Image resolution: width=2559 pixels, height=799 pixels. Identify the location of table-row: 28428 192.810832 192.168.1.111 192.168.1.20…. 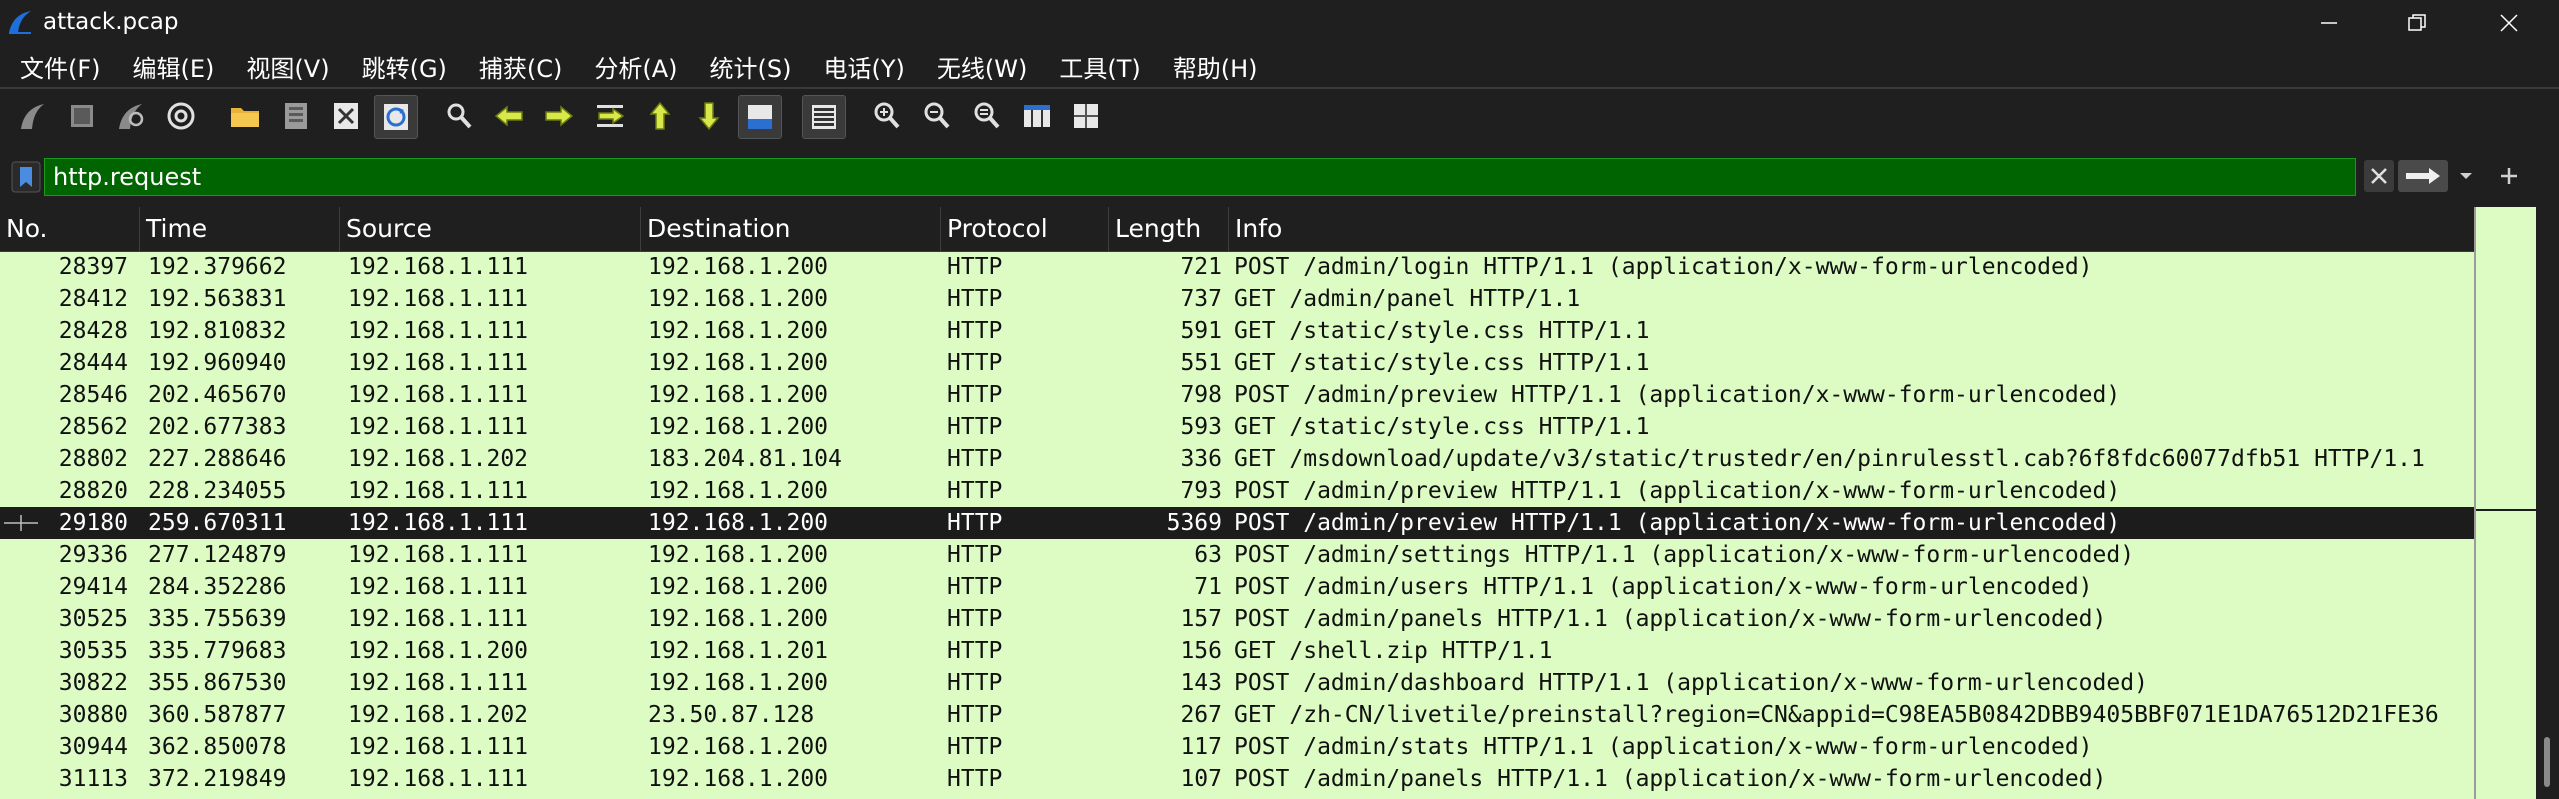
(1237, 331).